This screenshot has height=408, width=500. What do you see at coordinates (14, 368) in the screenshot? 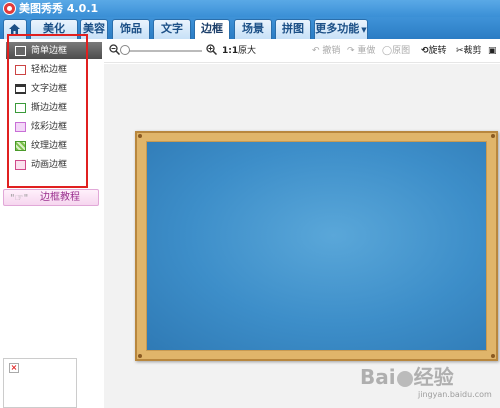
I see `broken-image-icon: ×` at bounding box center [14, 368].